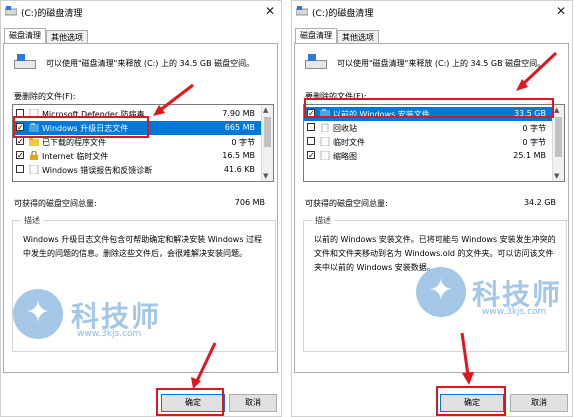 This screenshot has width=575, height=417. What do you see at coordinates (428, 156) in the screenshot?
I see `list-item: ✓ 缩略图 25.1 MB` at bounding box center [428, 156].